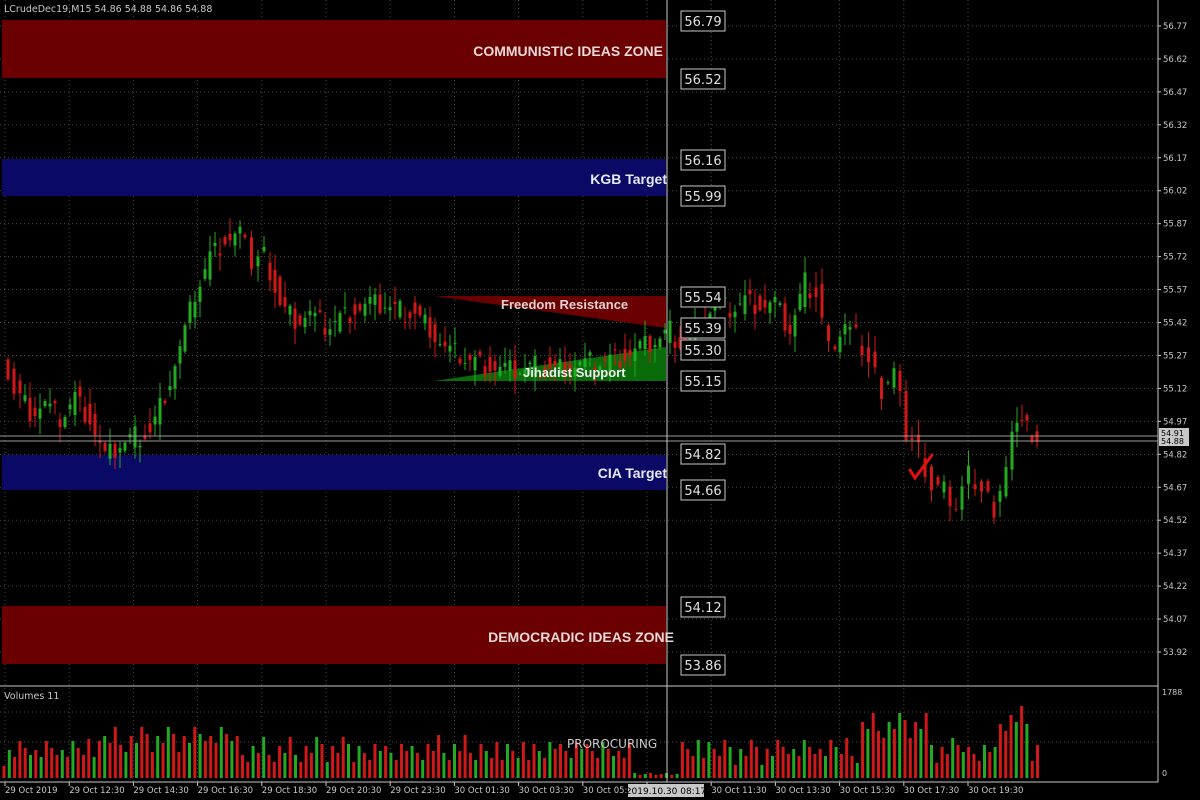 This screenshot has height=800, width=1200. I want to click on price-box: 54.66, so click(703, 490).